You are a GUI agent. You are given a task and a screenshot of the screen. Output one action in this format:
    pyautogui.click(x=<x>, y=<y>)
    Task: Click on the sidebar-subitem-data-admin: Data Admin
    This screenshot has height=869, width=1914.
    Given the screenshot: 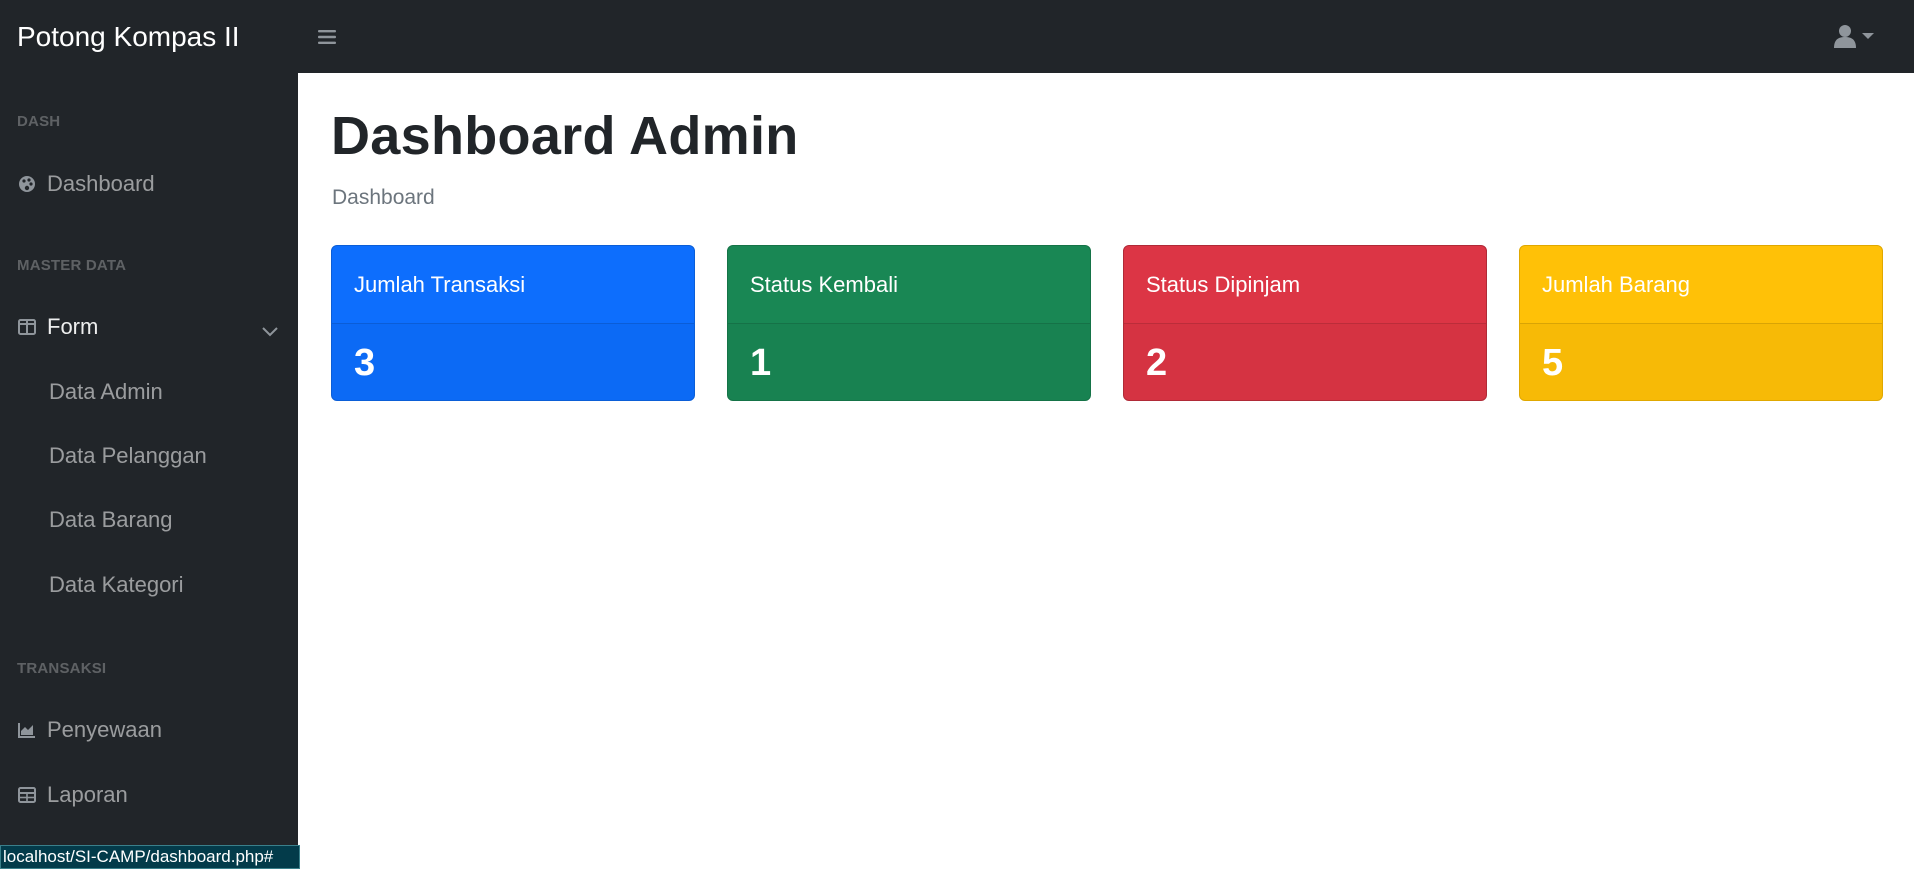 What is the action you would take?
    pyautogui.click(x=149, y=392)
    